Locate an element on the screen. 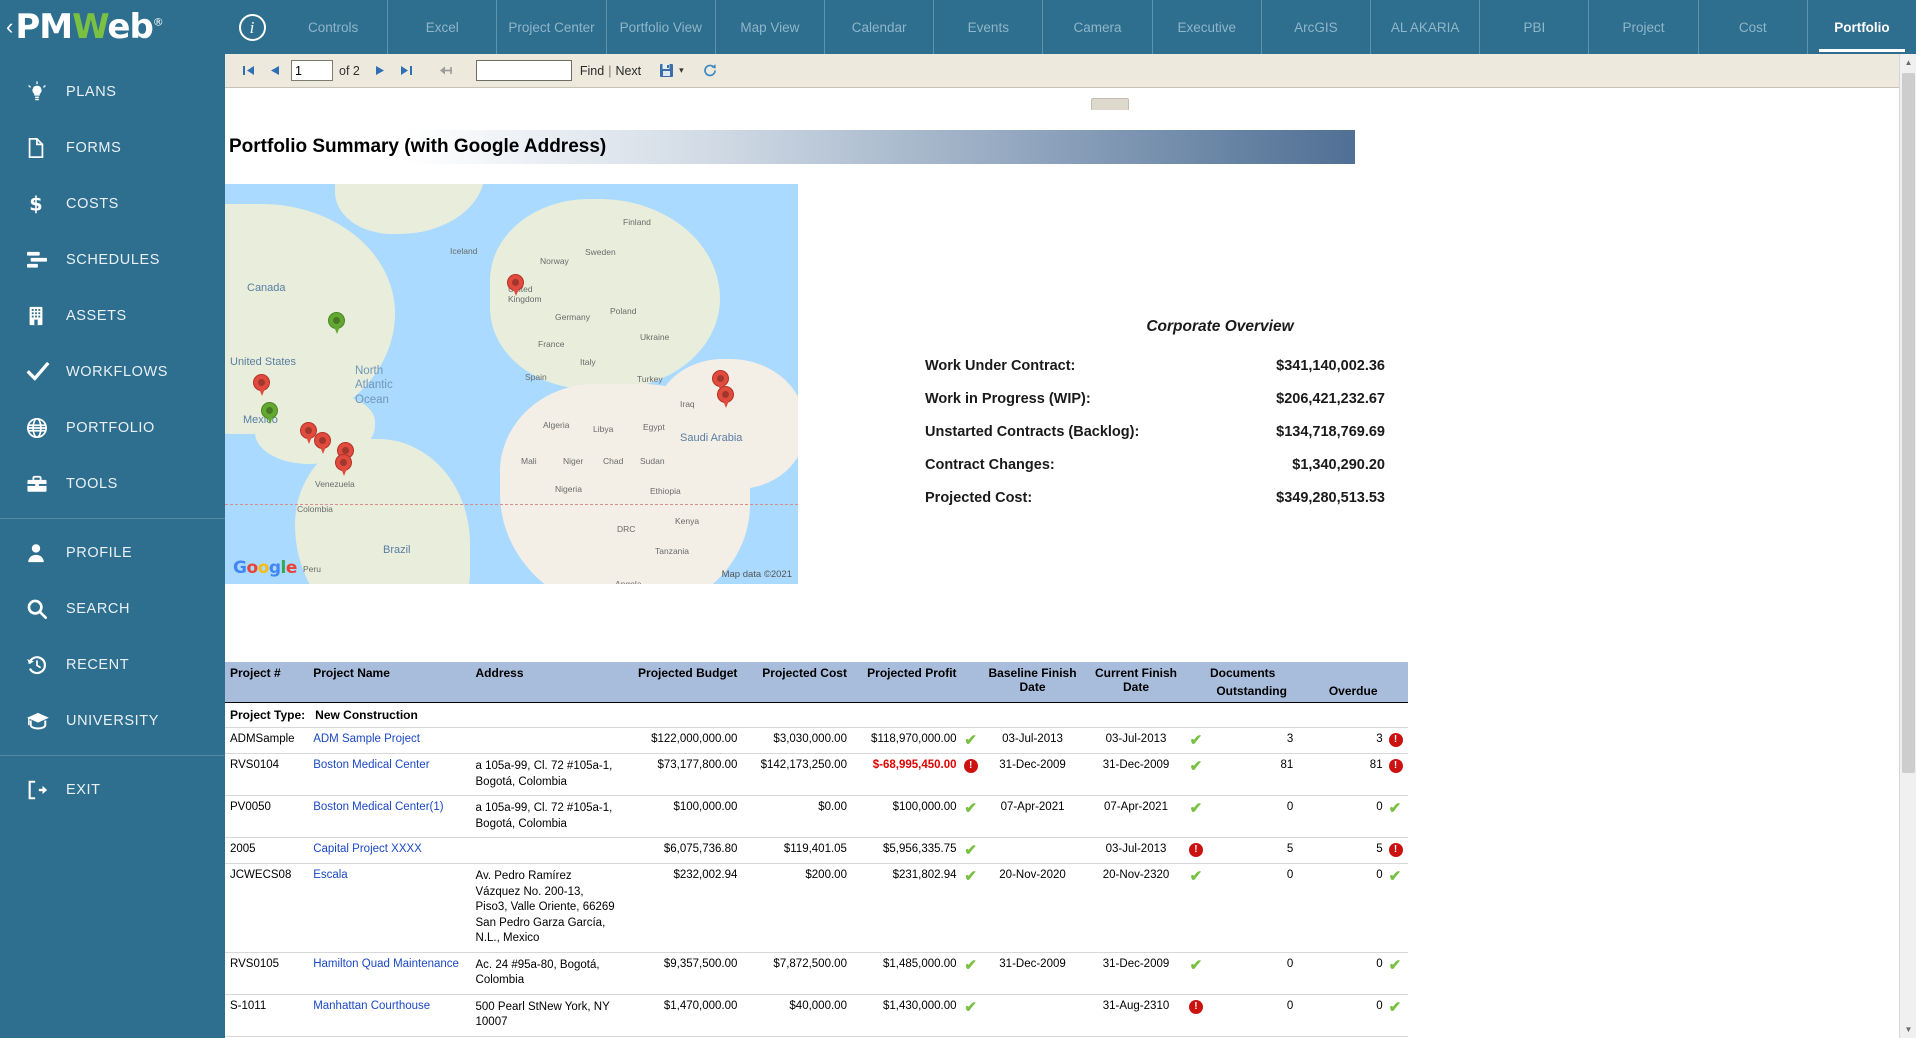 This screenshot has width=1916, height=1038. top-tab-portfolio: Portfolio is located at coordinates (1861, 27).